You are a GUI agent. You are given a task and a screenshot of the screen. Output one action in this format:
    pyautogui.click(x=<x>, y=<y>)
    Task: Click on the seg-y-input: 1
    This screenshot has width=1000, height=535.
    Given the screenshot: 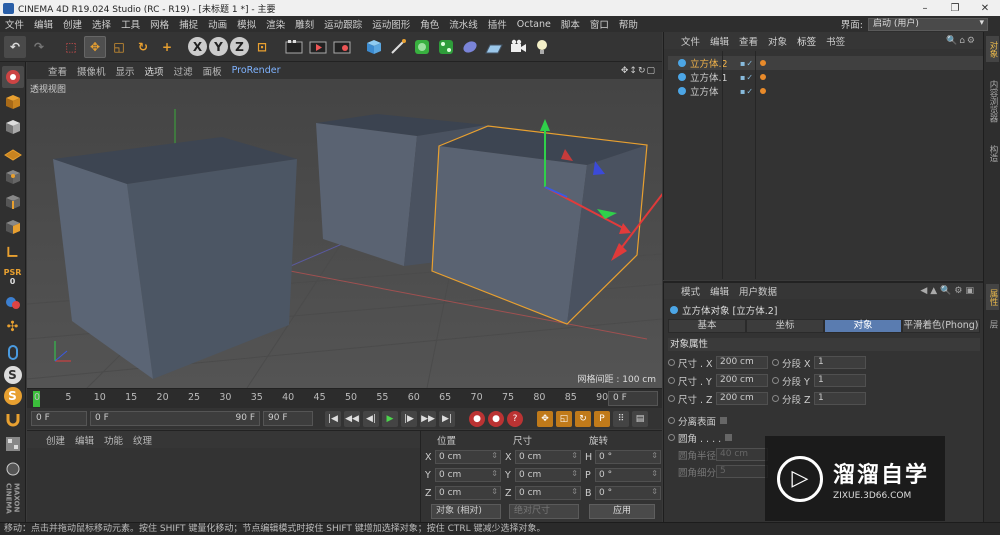 What is the action you would take?
    pyautogui.click(x=840, y=380)
    